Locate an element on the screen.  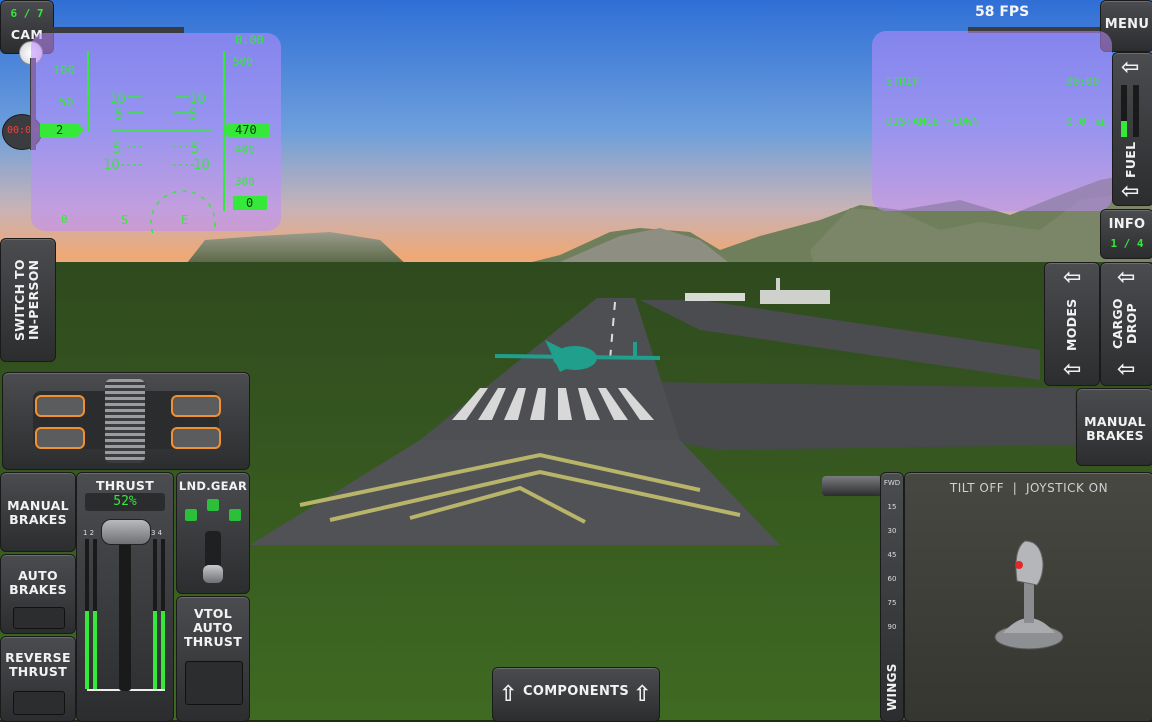
landing-gear-label: LND.GEAR is located at coordinates (213, 486).